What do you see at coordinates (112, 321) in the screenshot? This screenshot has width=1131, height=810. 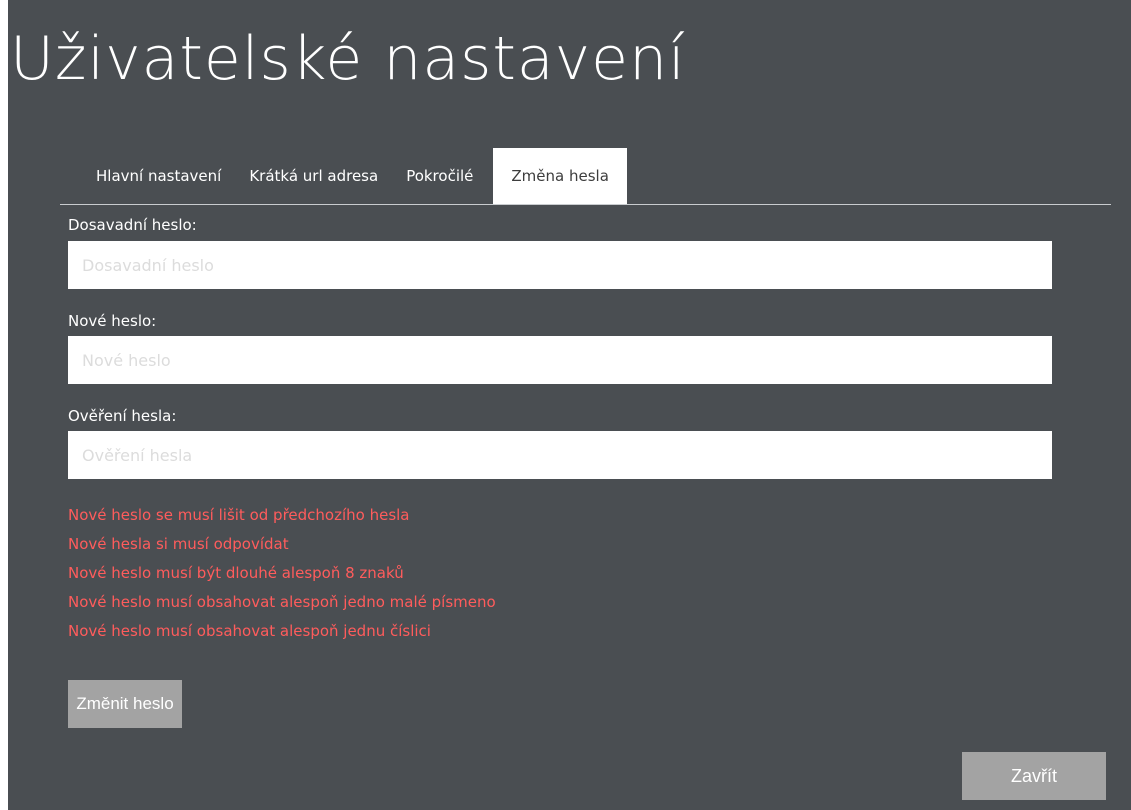 I see `new-password-label: Nové heslo:` at bounding box center [112, 321].